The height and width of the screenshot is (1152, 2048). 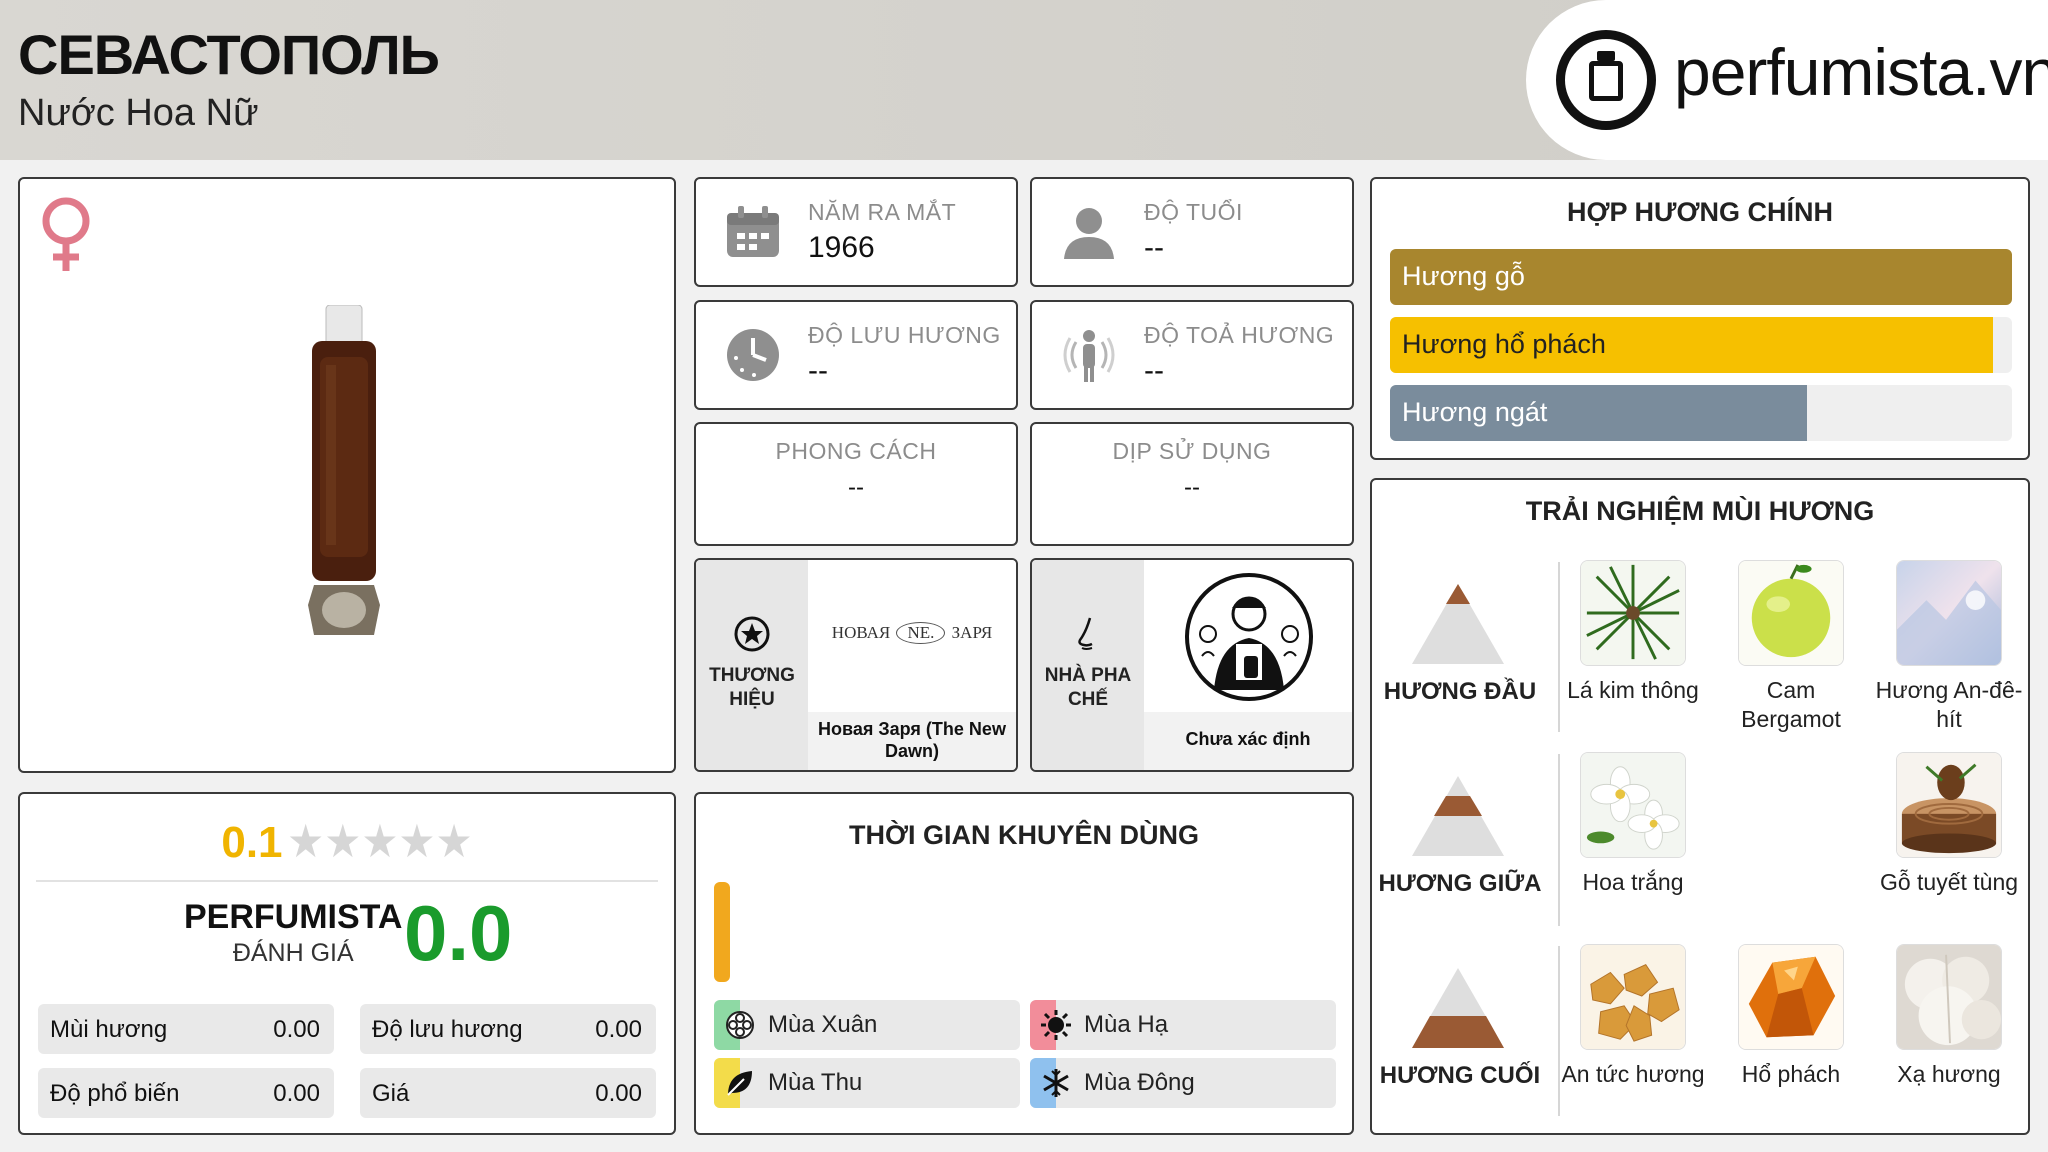 I want to click on base-notes-label: HƯƠNG CUỐI, so click(x=1460, y=1075).